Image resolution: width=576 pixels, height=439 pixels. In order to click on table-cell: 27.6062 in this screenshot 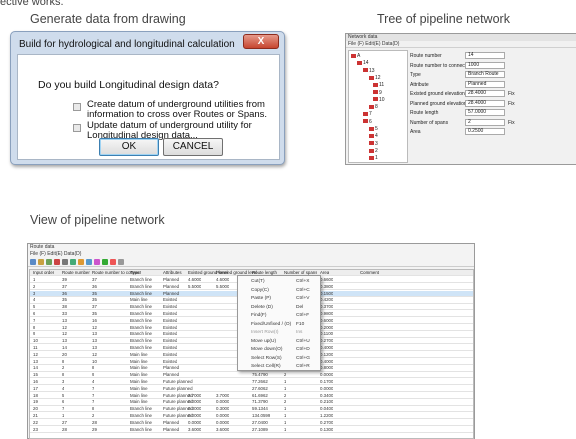, I will do `click(260, 389)`.